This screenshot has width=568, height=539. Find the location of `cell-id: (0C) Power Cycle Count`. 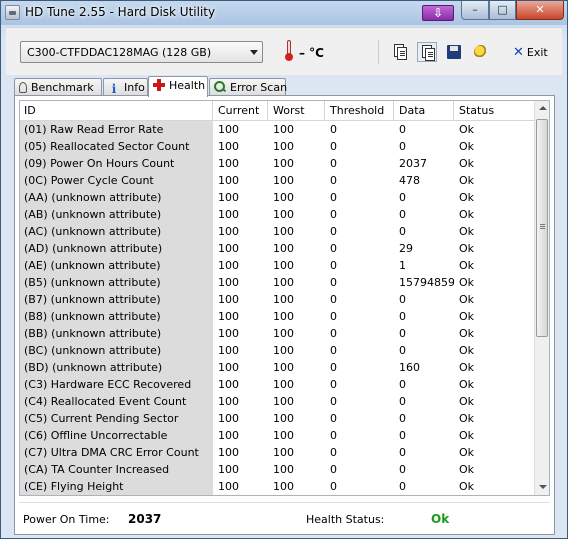

cell-id: (0C) Power Cycle Count is located at coordinates (116, 180).